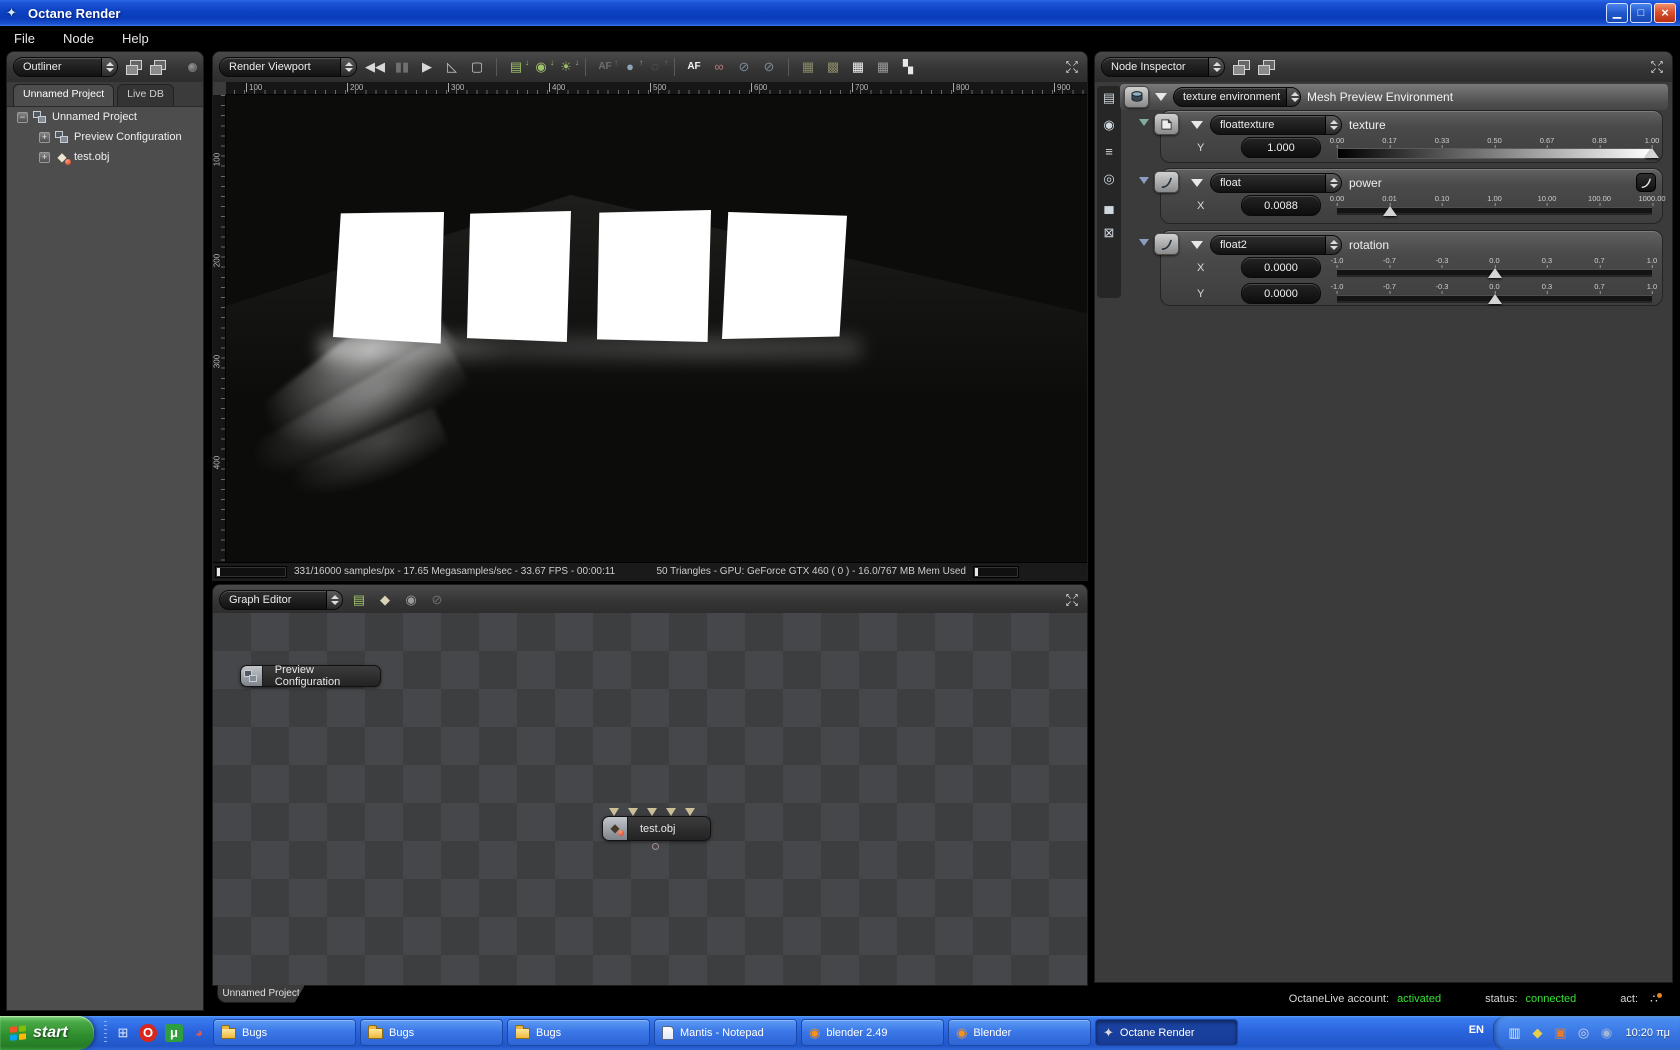 This screenshot has height=1050, width=1680. I want to click on mesh-node-icon: ◆, so click(385, 600).